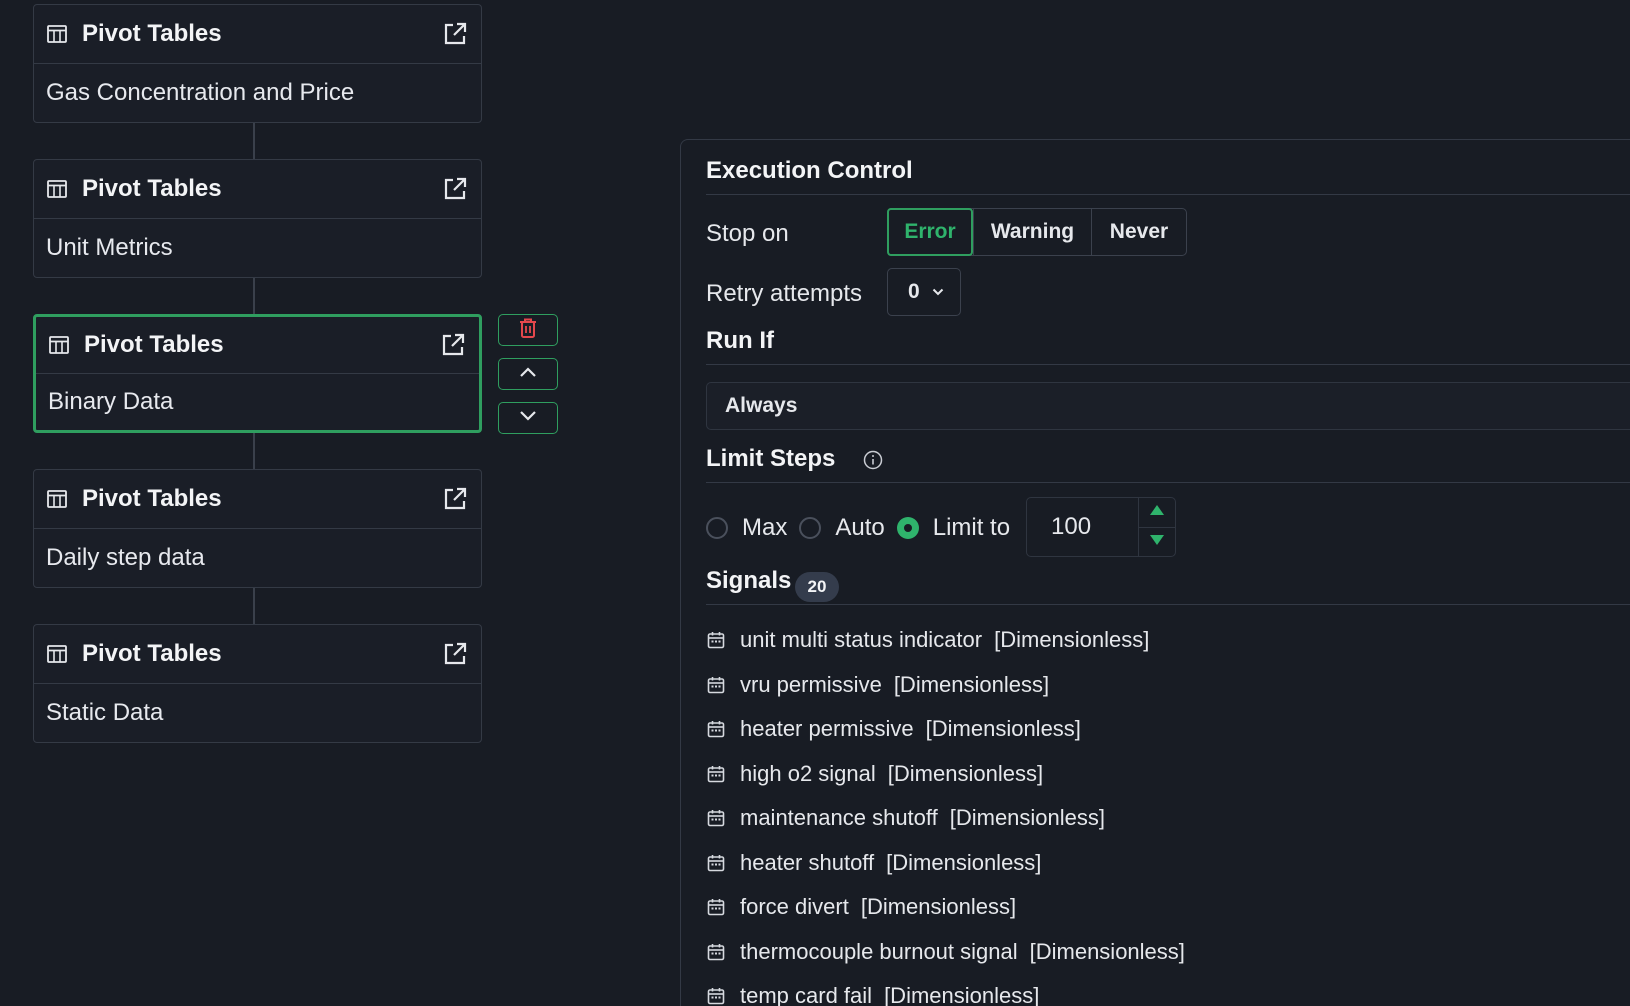 The image size is (1630, 1006). What do you see at coordinates (200, 92) in the screenshot?
I see `node-name: Gas Concentration and Price` at bounding box center [200, 92].